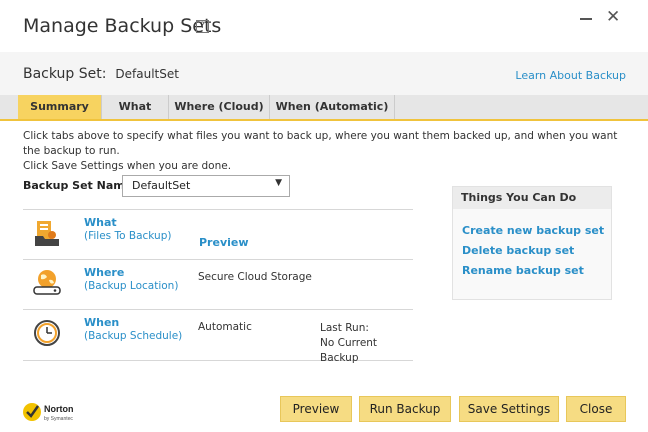  What do you see at coordinates (135, 107) in the screenshot?
I see `tab-what: What` at bounding box center [135, 107].